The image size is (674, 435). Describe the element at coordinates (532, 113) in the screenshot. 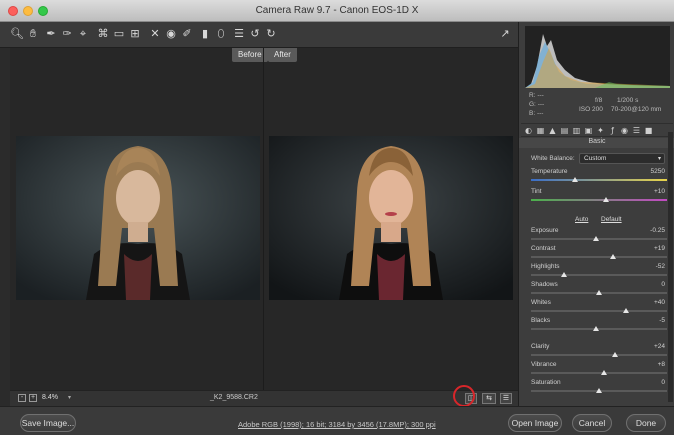

I see `b-label: B:` at that location.